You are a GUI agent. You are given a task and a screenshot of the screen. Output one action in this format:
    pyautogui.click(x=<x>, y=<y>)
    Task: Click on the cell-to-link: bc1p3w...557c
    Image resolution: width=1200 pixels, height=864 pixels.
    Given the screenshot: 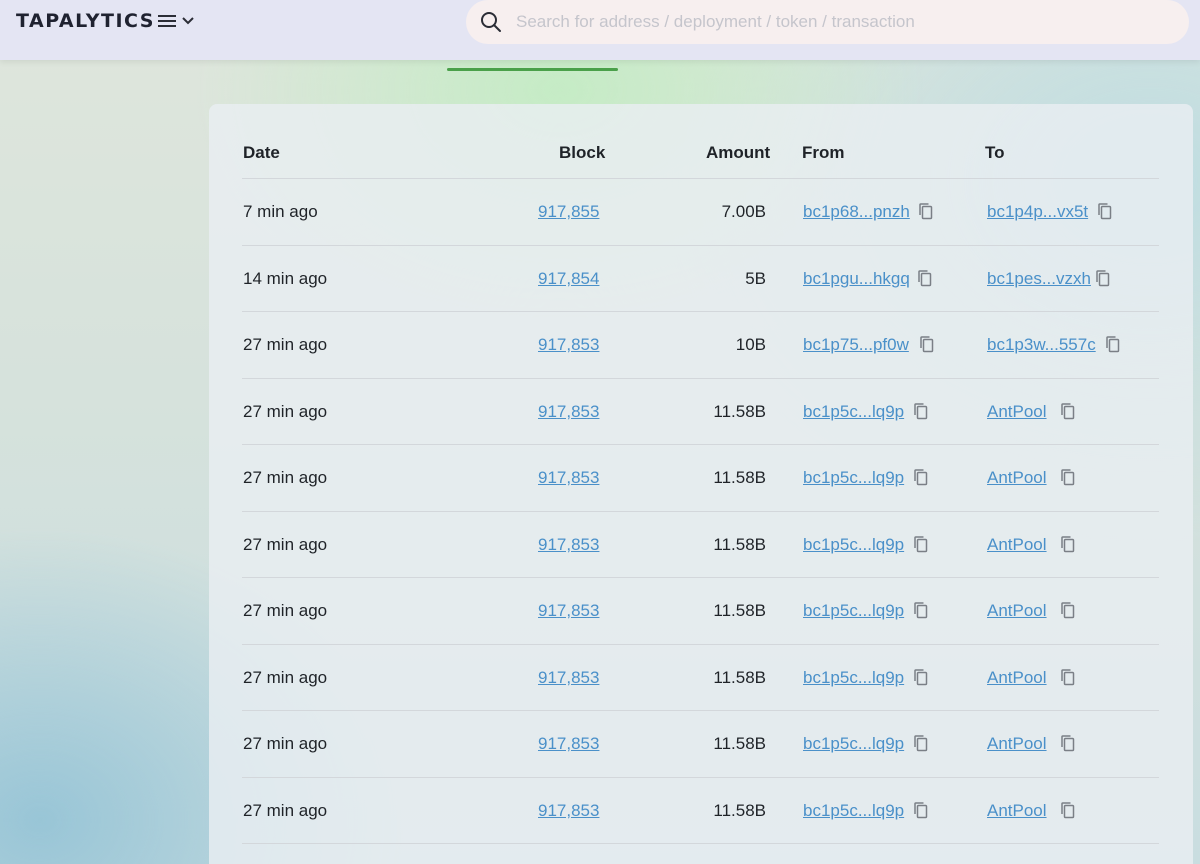 What is the action you would take?
    pyautogui.click(x=1041, y=345)
    